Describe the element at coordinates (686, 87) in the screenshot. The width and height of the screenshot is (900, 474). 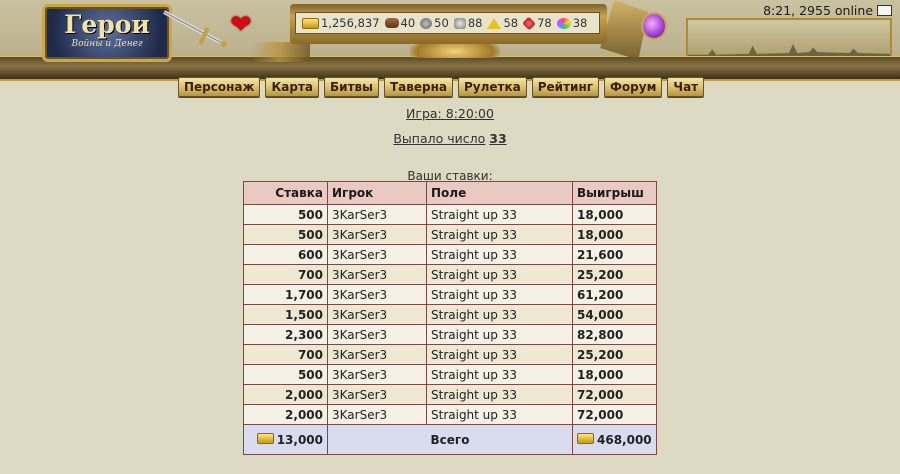
I see `nav-chat: Чат` at that location.